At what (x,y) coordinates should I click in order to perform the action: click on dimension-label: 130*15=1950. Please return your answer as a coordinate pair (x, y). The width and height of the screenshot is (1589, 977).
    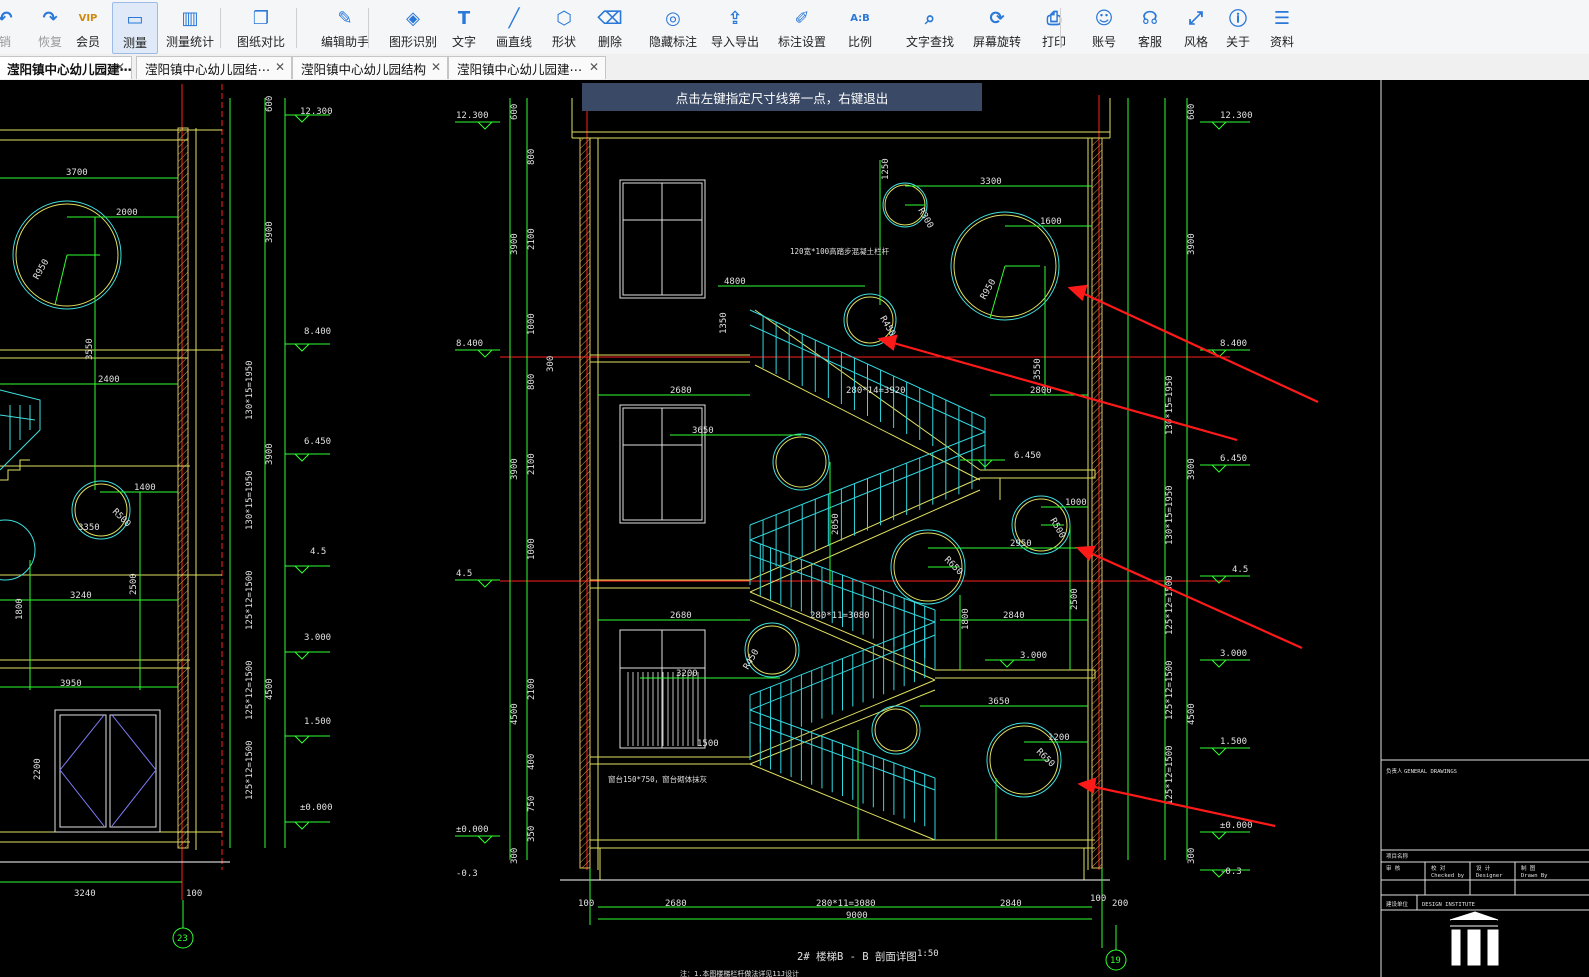
    Looking at the image, I should click on (1170, 405).